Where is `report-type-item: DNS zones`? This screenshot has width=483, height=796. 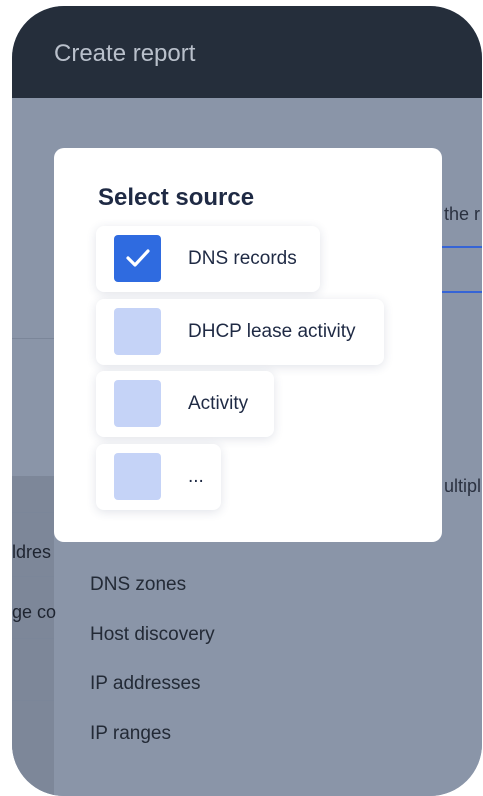 report-type-item: DNS zones is located at coordinates (138, 585).